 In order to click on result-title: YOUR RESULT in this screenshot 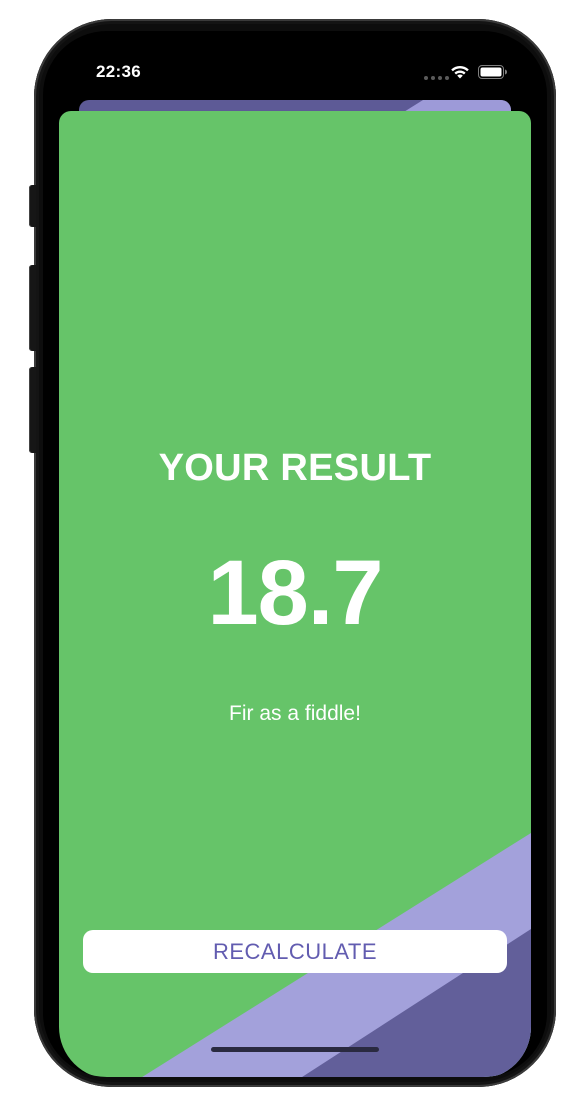, I will do `click(295, 468)`.